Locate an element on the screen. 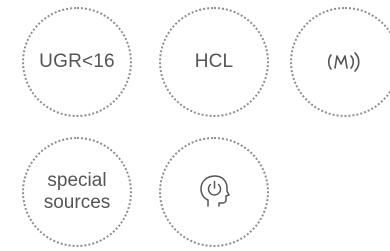 This screenshot has width=390, height=251. sensor-badge is located at coordinates (340, 62).